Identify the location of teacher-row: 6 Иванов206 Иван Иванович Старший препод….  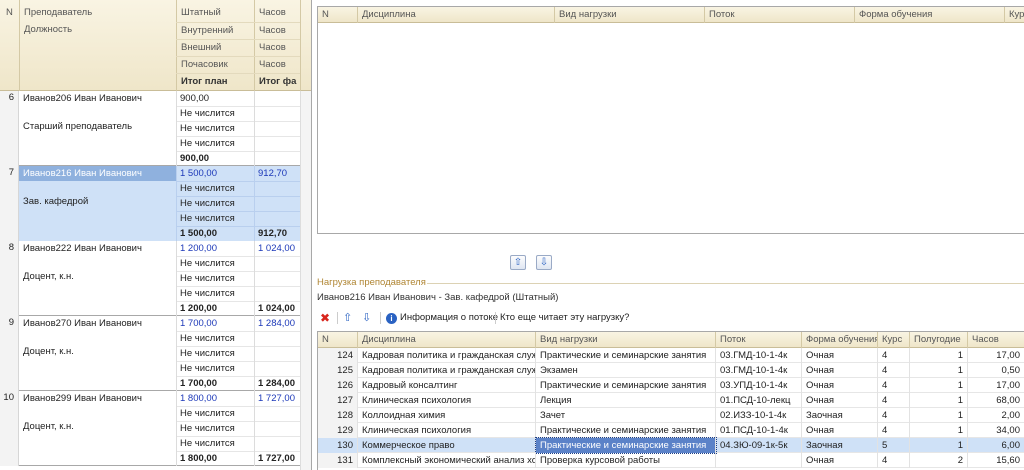
(155, 128).